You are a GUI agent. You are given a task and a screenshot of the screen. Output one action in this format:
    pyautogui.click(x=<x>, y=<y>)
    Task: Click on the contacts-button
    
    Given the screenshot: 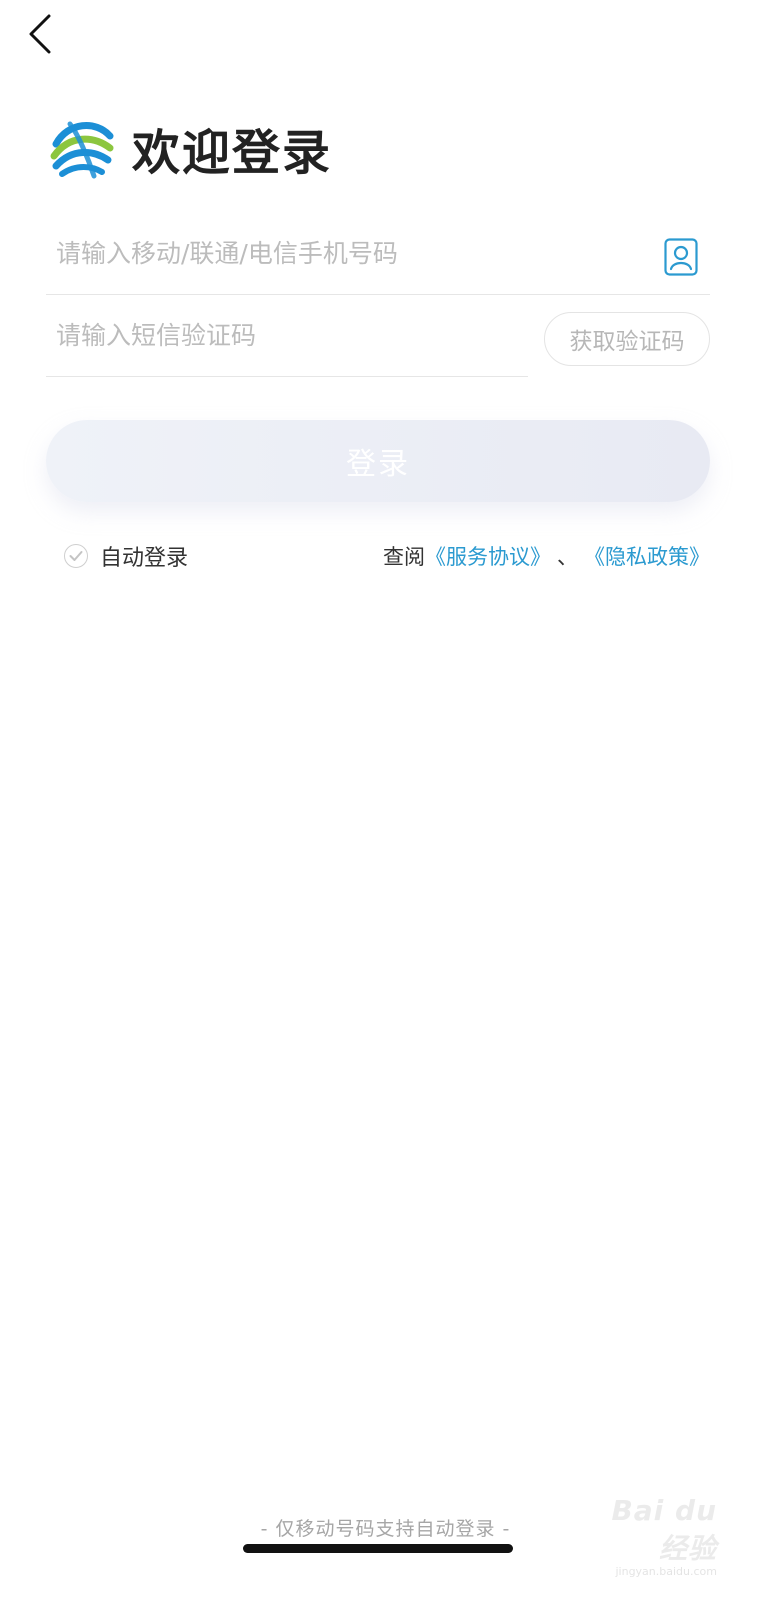 What is the action you would take?
    pyautogui.click(x=681, y=257)
    